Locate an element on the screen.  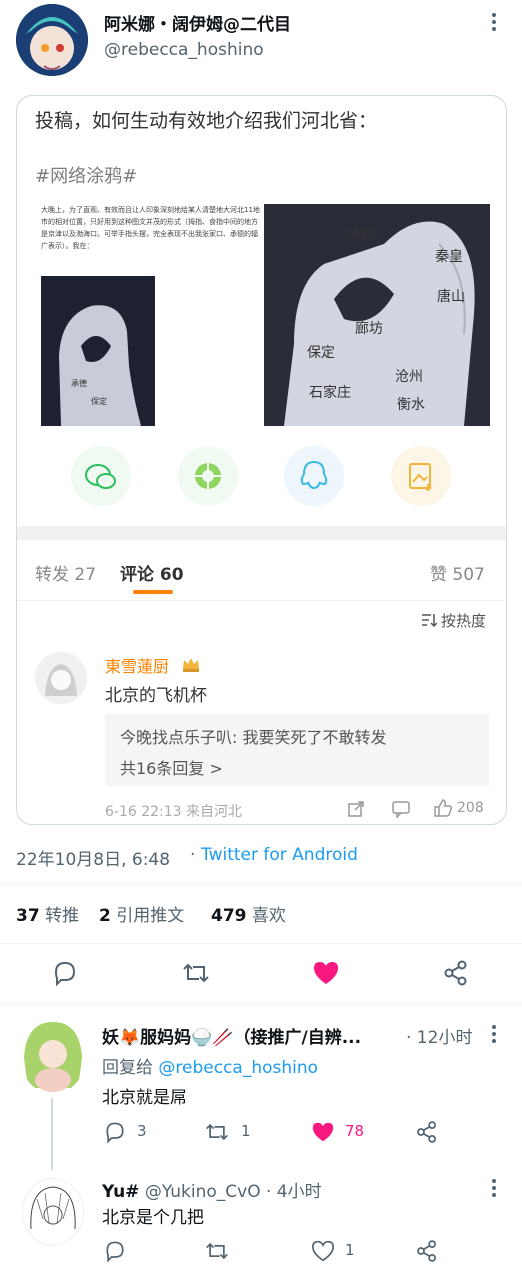
hand-label-qinhuang: 秦皇 is located at coordinates (449, 257).